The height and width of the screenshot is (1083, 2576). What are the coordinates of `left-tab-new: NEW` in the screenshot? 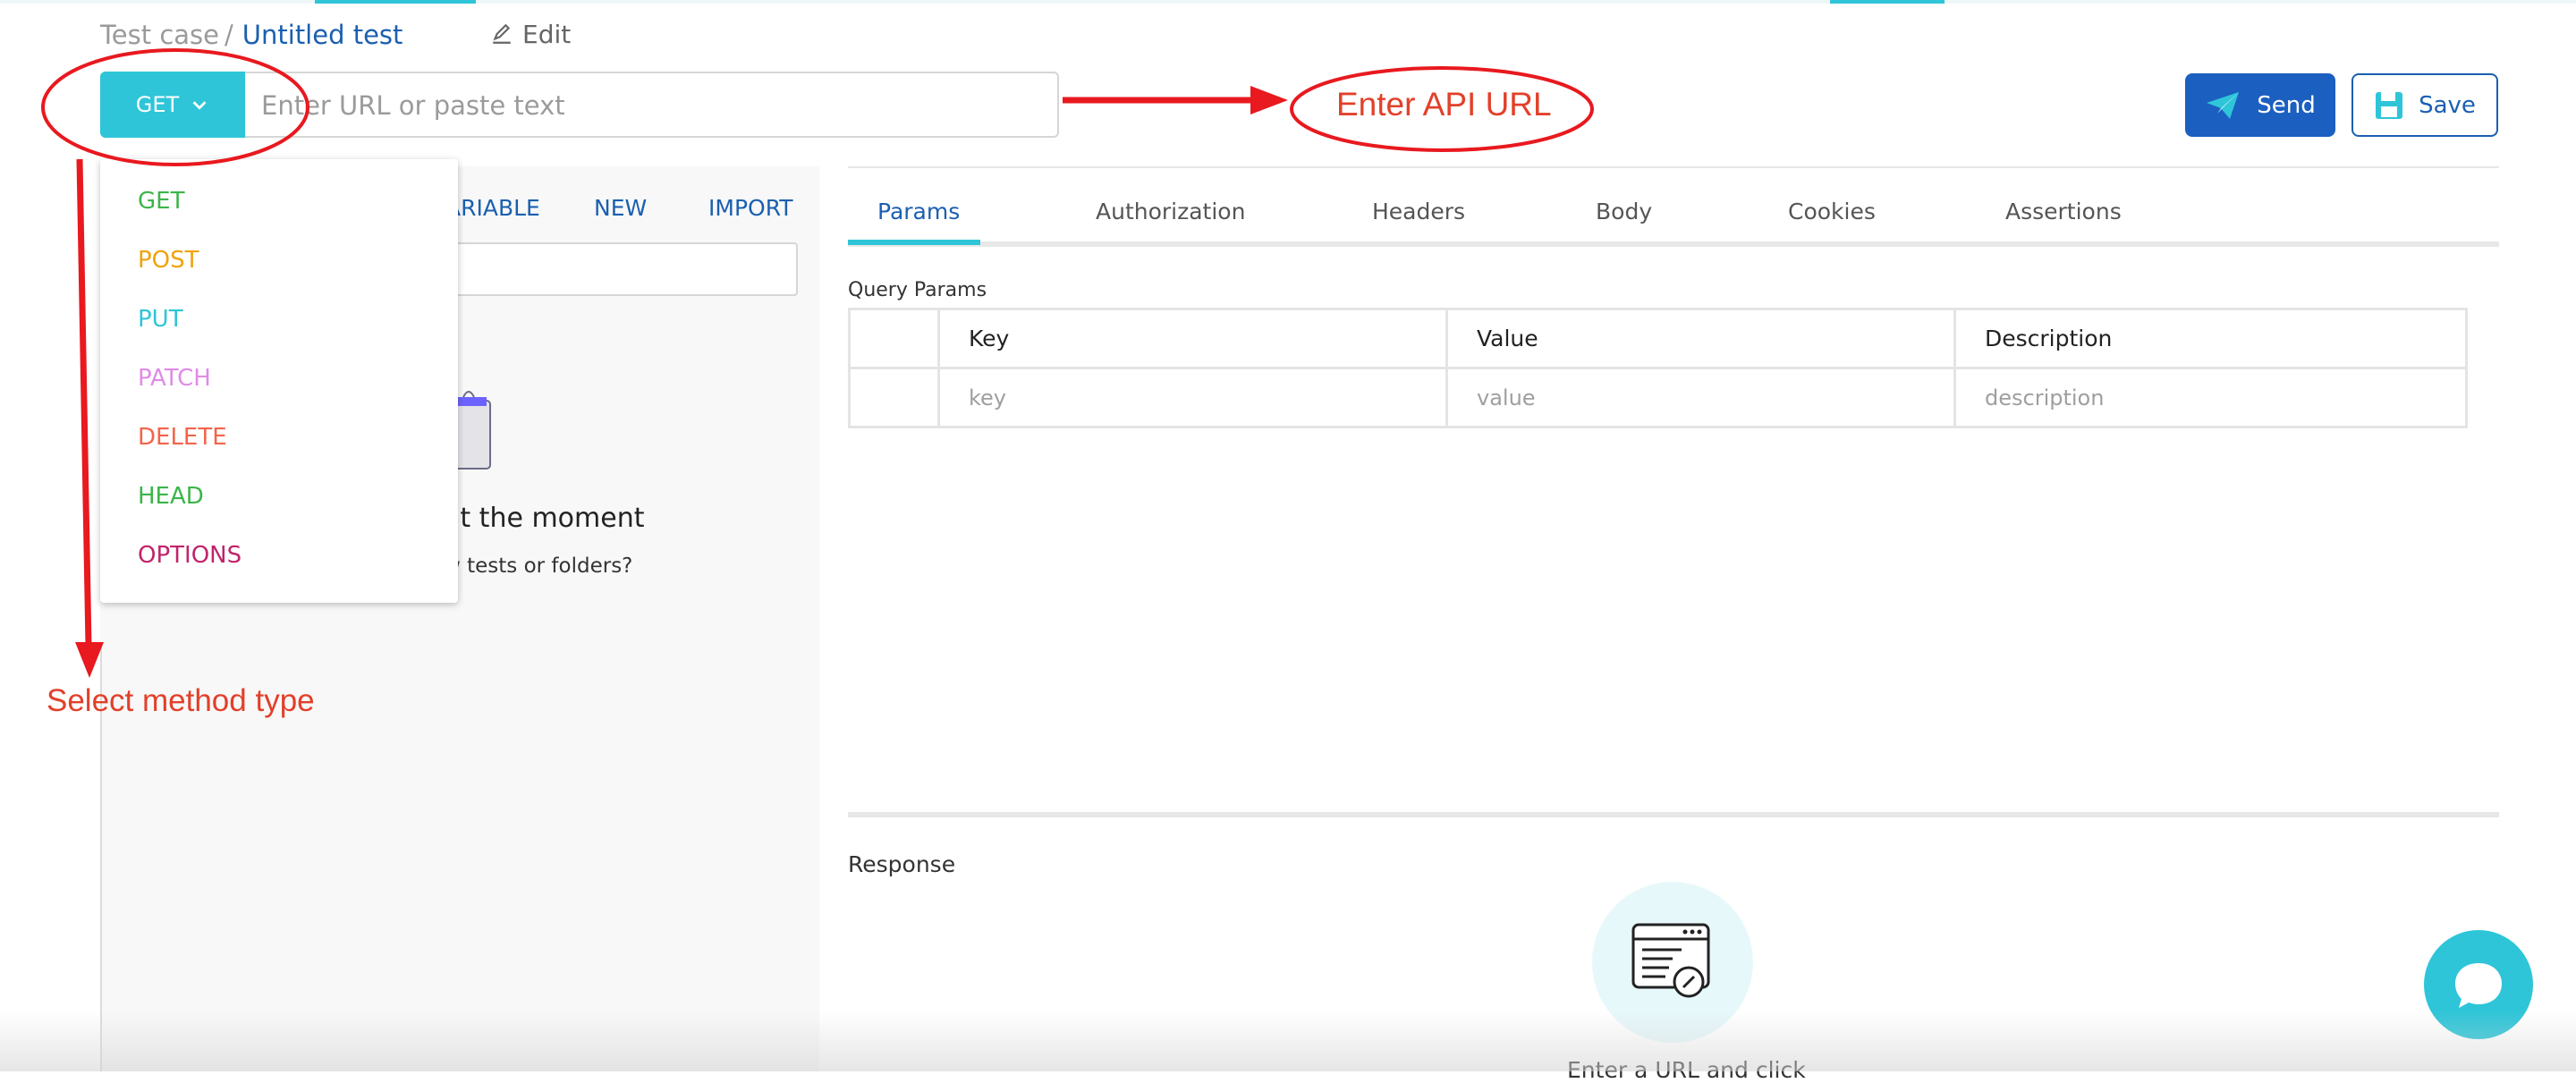 It's located at (620, 208).